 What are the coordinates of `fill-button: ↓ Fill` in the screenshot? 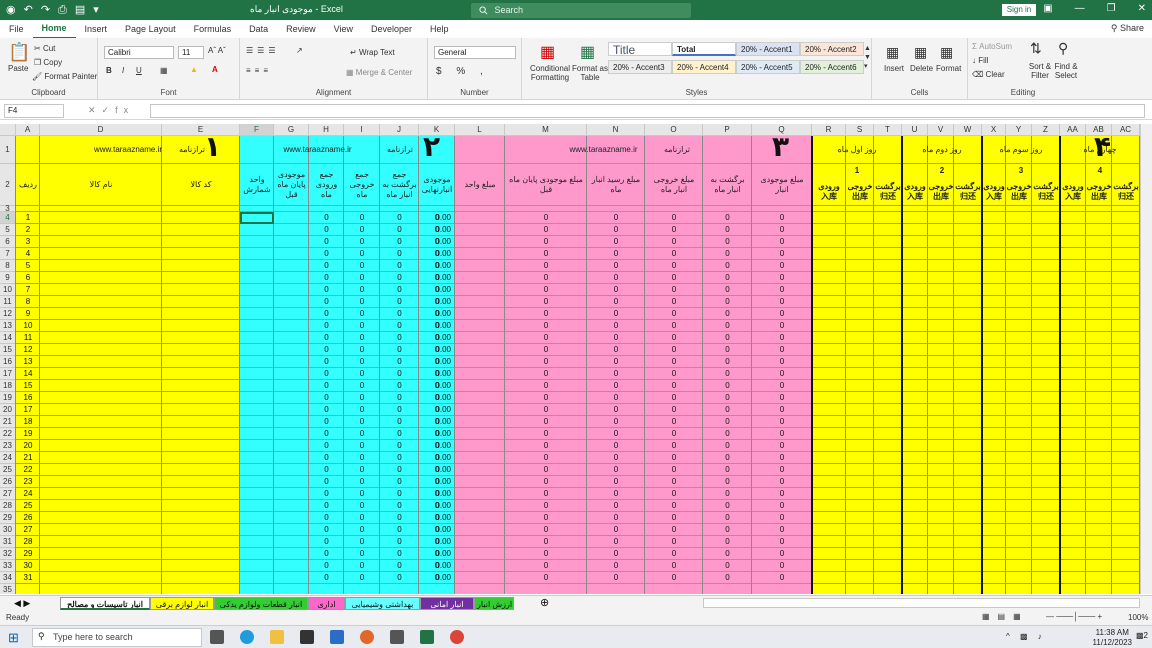 It's located at (980, 60).